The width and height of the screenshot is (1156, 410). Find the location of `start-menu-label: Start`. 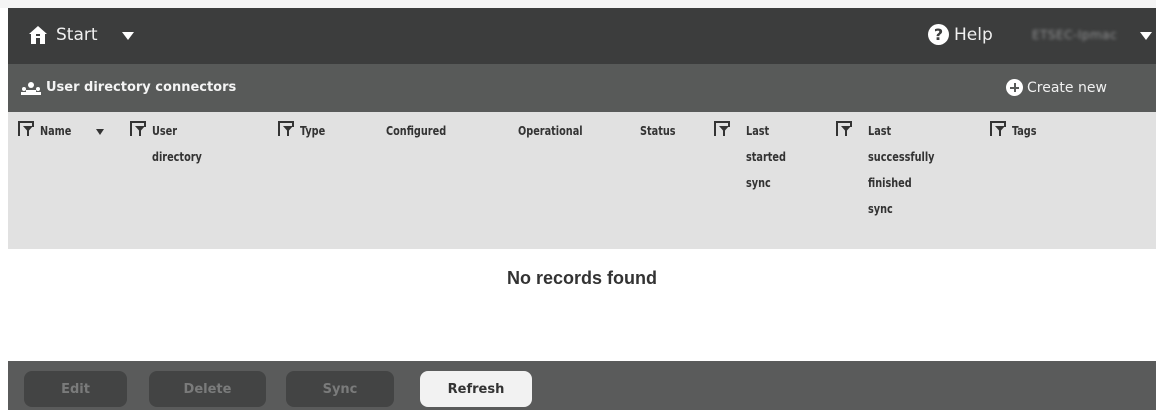

start-menu-label: Start is located at coordinates (77, 35).